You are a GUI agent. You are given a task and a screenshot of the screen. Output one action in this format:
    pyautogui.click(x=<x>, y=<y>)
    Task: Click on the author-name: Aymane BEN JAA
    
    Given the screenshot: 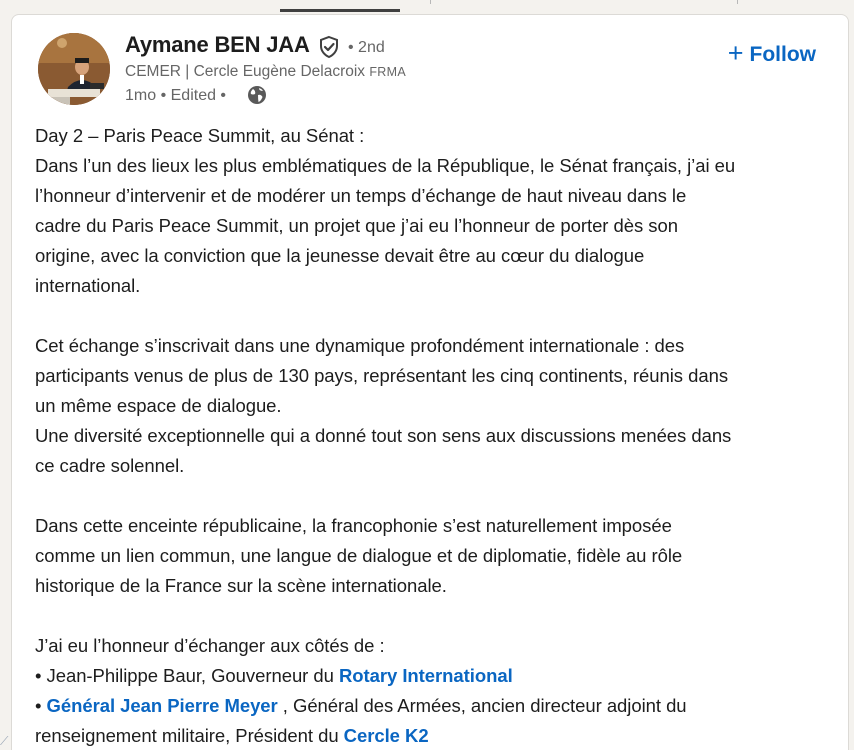 What is the action you would take?
    pyautogui.click(x=217, y=45)
    